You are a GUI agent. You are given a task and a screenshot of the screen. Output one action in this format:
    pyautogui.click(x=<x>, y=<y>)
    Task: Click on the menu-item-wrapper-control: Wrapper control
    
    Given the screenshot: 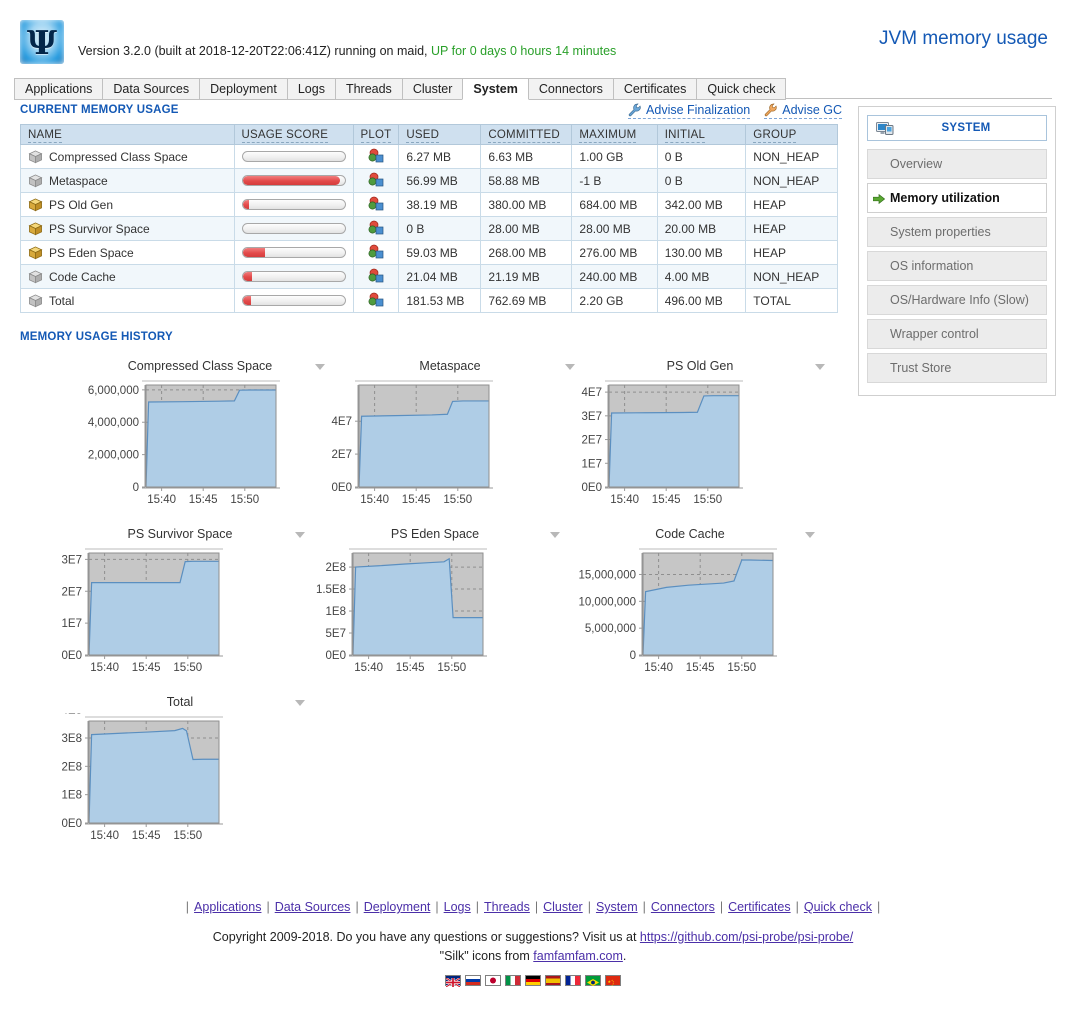 What is the action you would take?
    pyautogui.click(x=957, y=334)
    